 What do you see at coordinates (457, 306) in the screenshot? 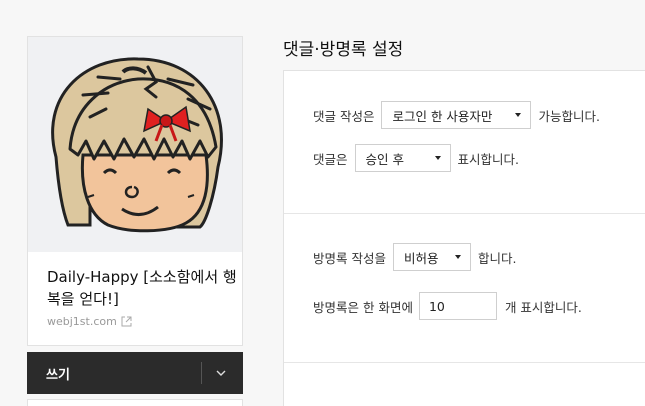
I see `guestbook-per-page-input` at bounding box center [457, 306].